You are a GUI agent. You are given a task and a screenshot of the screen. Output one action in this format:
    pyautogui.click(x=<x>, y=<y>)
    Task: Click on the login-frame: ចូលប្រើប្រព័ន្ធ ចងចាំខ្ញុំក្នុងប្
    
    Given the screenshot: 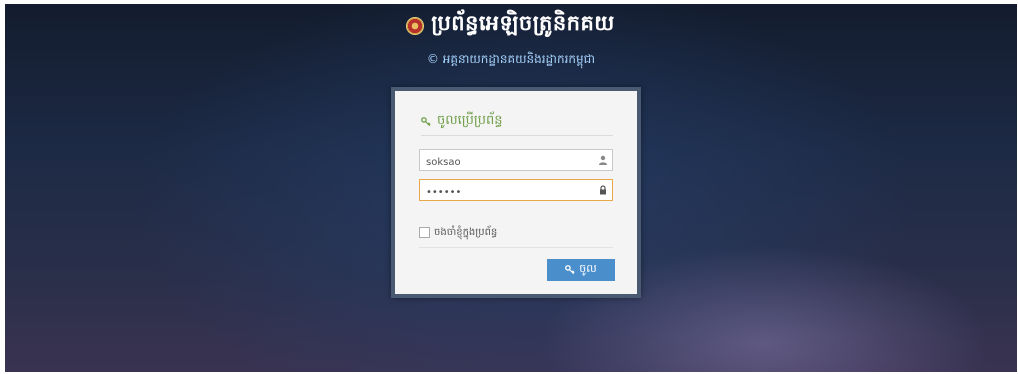 What is the action you would take?
    pyautogui.click(x=516, y=192)
    